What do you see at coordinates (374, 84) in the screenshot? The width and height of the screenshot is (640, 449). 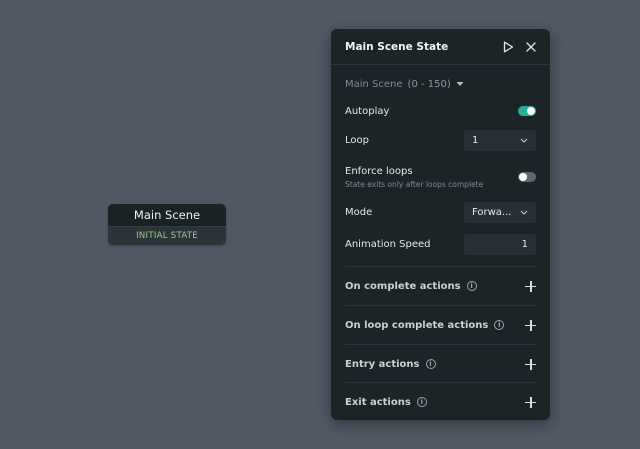 I see `scene-name: Main Scene` at bounding box center [374, 84].